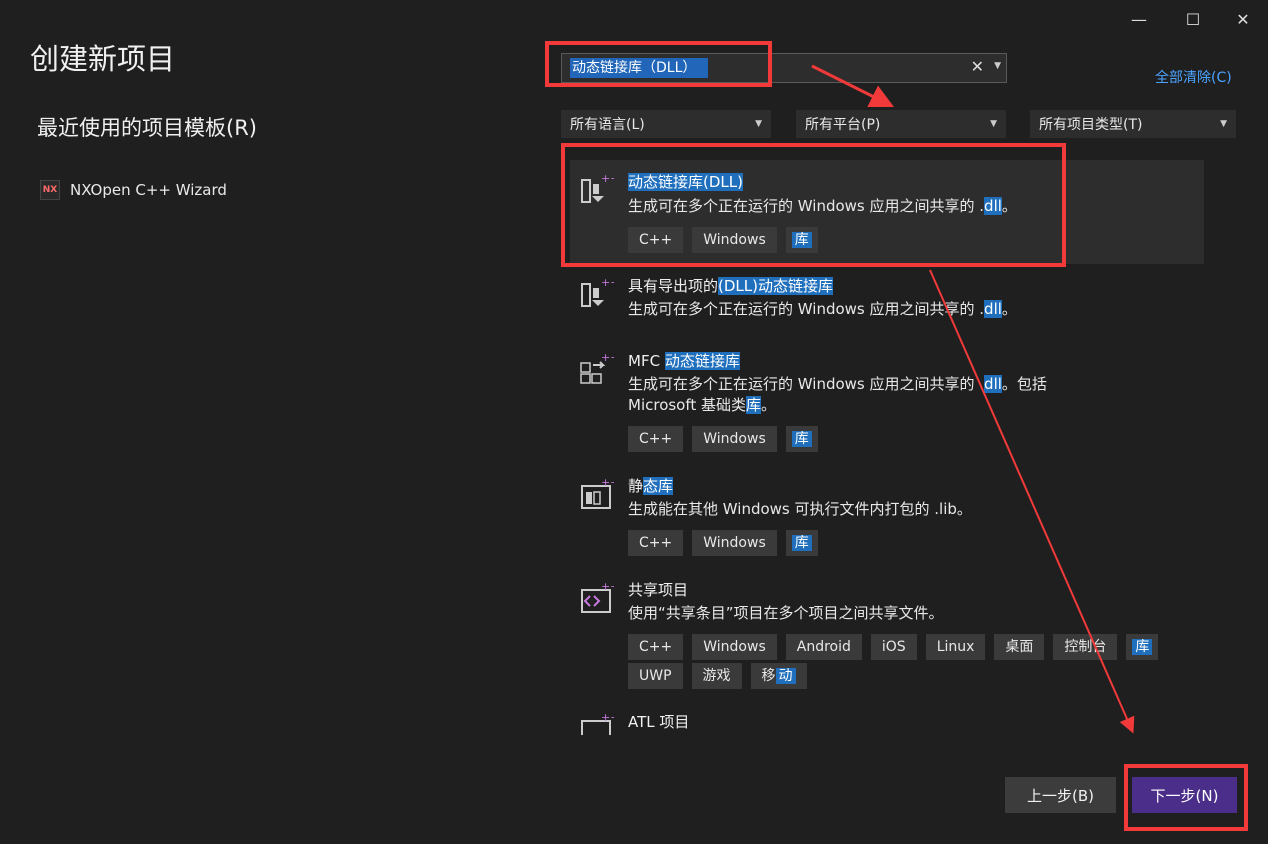 The width and height of the screenshot is (1268, 844). What do you see at coordinates (148, 190) in the screenshot?
I see `recent-template-label: NXOpen C++ Wizard` at bounding box center [148, 190].